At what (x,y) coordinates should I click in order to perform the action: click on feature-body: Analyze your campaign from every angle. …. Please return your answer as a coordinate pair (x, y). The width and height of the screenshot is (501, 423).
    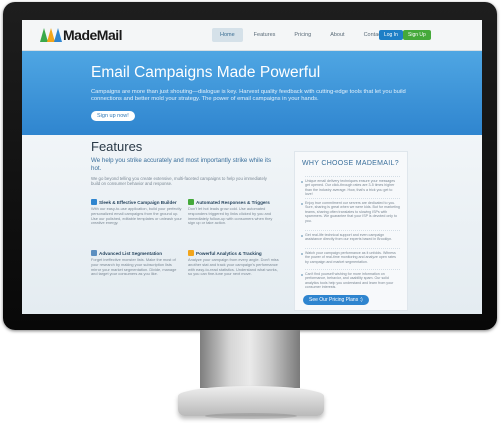
    Looking at the image, I should click on (233, 267).